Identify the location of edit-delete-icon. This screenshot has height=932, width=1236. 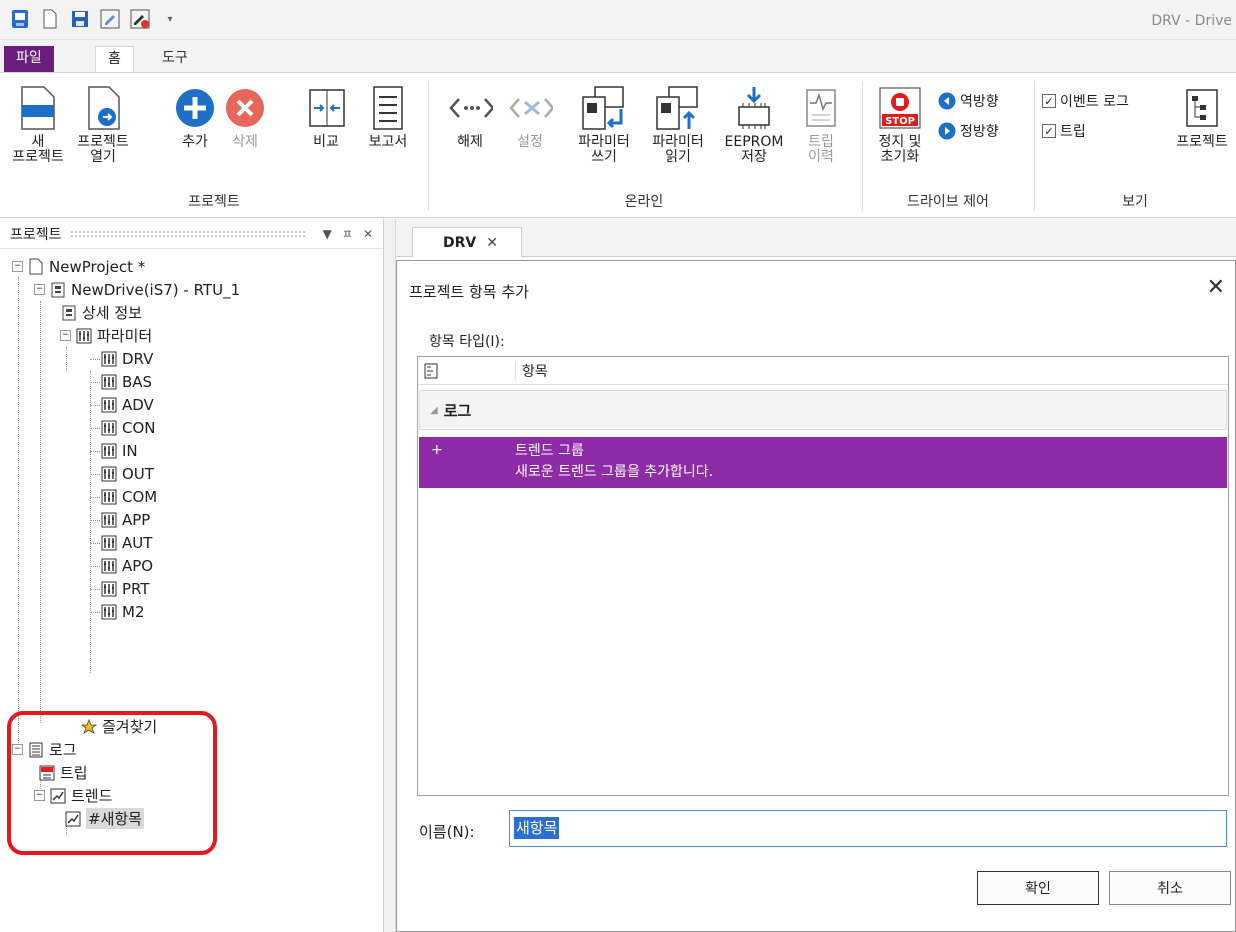
(140, 19).